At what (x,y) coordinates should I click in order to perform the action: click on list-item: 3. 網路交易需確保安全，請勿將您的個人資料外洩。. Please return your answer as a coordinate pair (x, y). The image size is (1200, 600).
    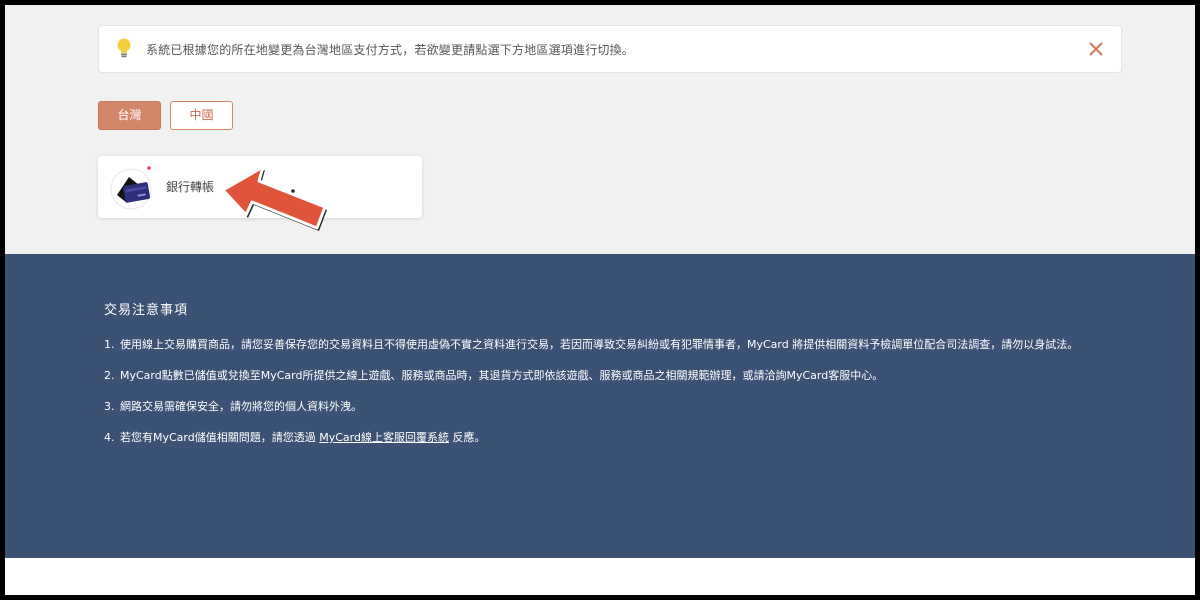
    Looking at the image, I should click on (609, 406).